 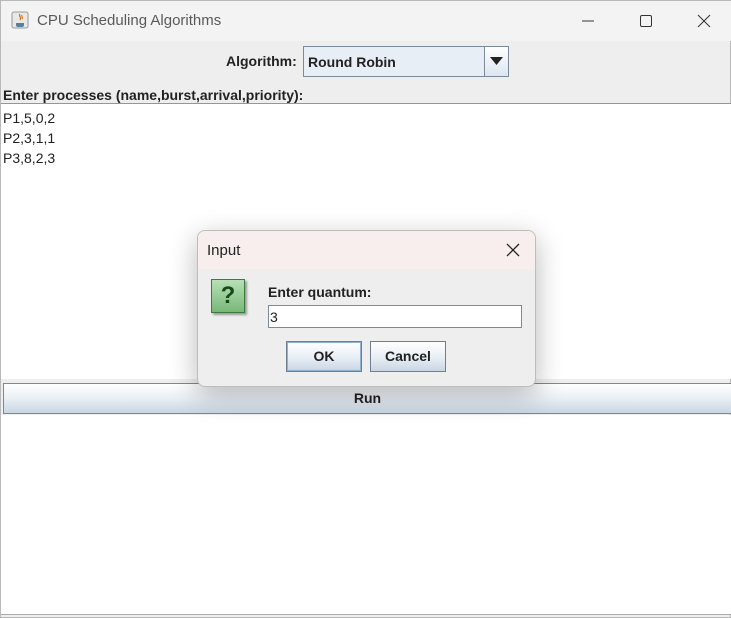 What do you see at coordinates (367, 398) in the screenshot?
I see `run-button: Run` at bounding box center [367, 398].